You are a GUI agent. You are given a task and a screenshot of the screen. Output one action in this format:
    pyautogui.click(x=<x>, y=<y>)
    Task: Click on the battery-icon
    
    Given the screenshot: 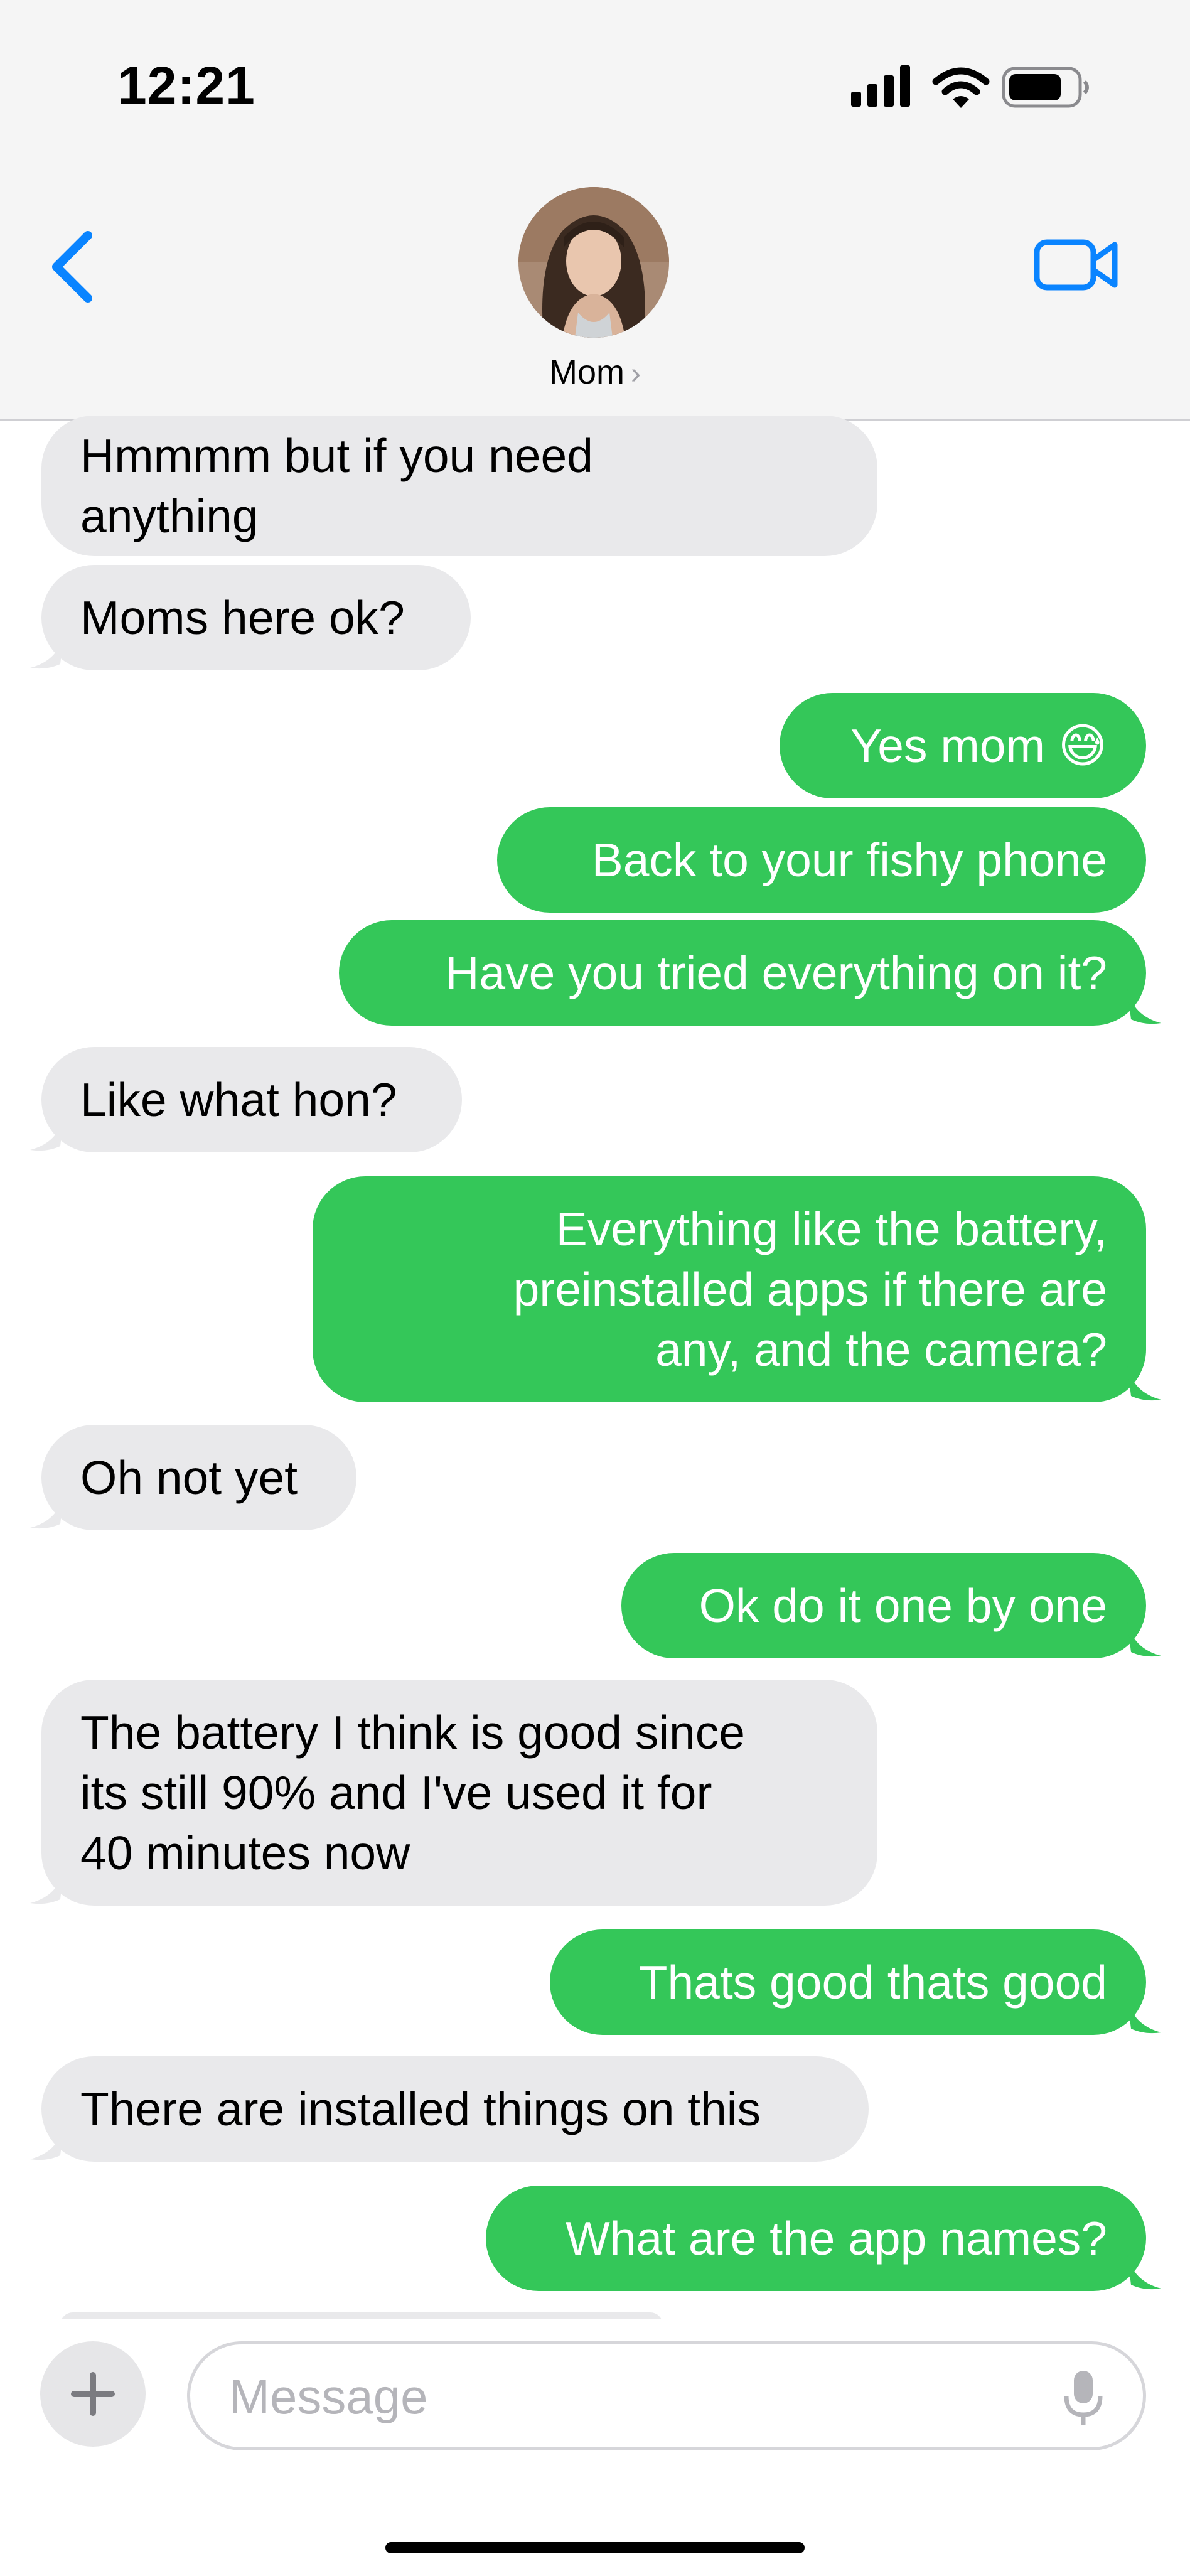 What is the action you would take?
    pyautogui.click(x=1045, y=88)
    